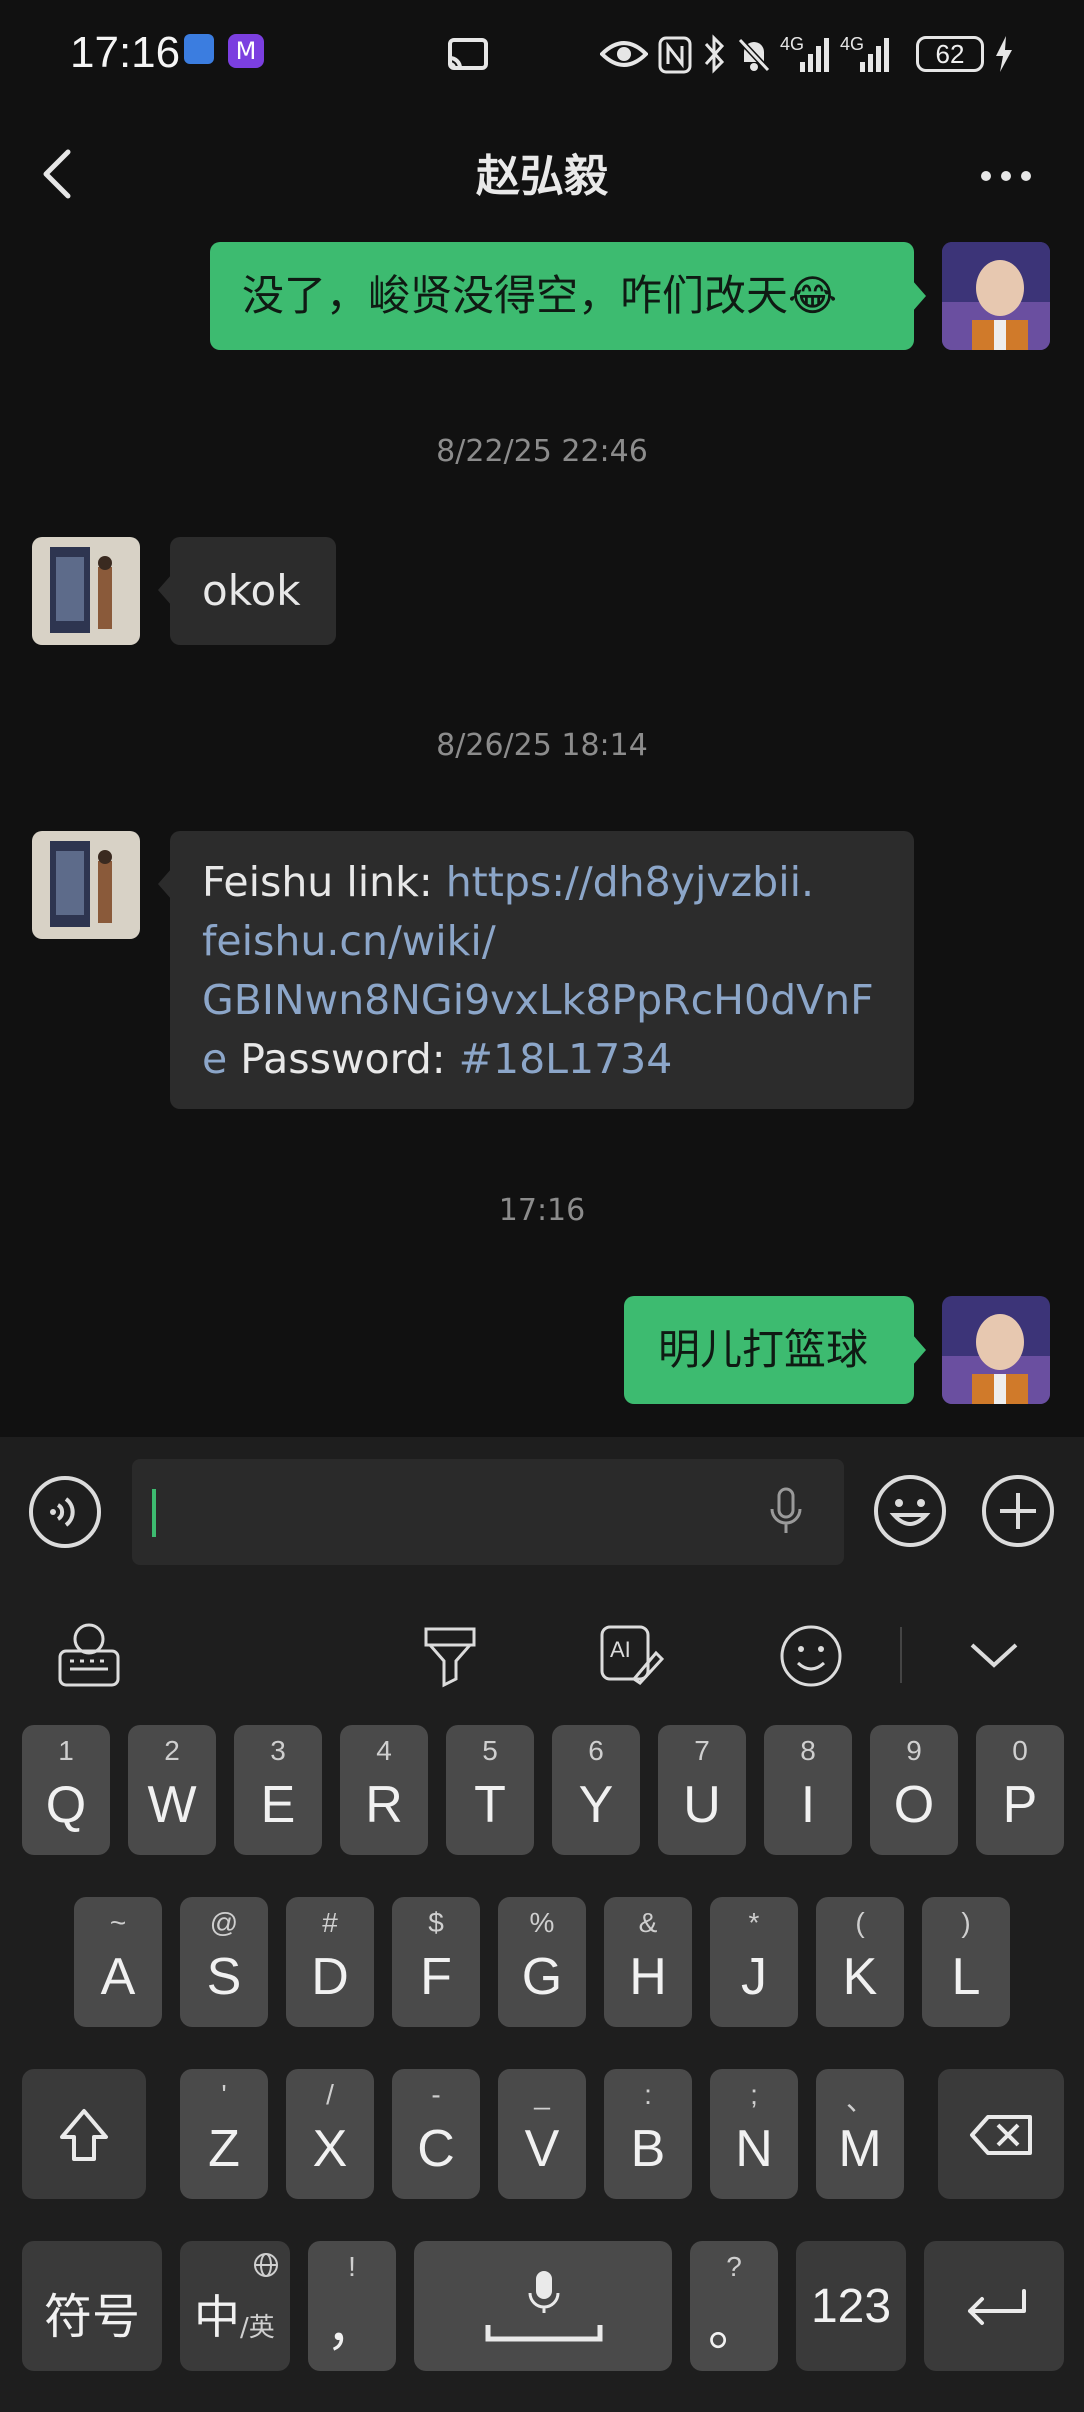  Describe the element at coordinates (65, 1512) in the screenshot. I see `voice-input-icon` at that location.